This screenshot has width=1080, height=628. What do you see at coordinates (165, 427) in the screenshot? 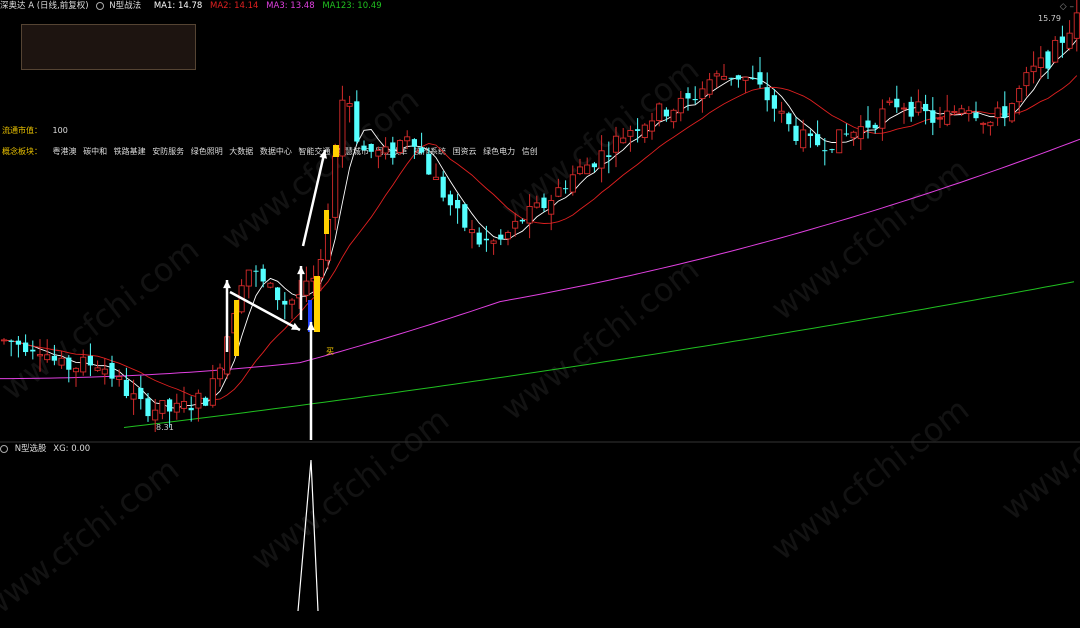
I see `low-price-label: 8.31` at bounding box center [165, 427].